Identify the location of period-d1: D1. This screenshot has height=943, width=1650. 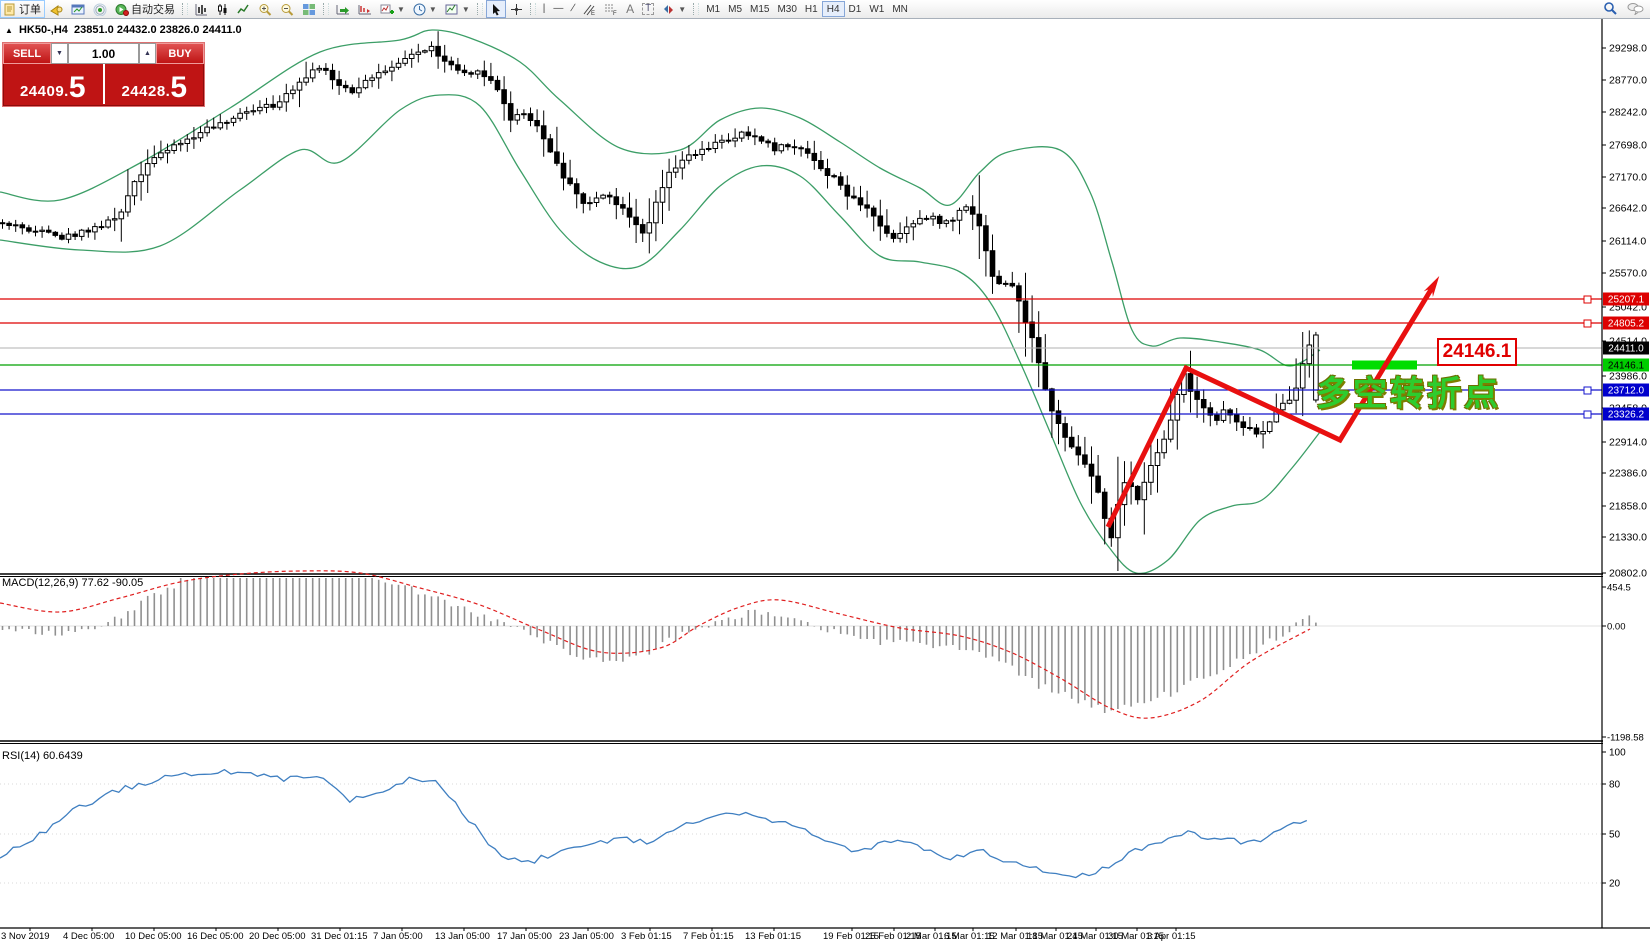
(855, 9).